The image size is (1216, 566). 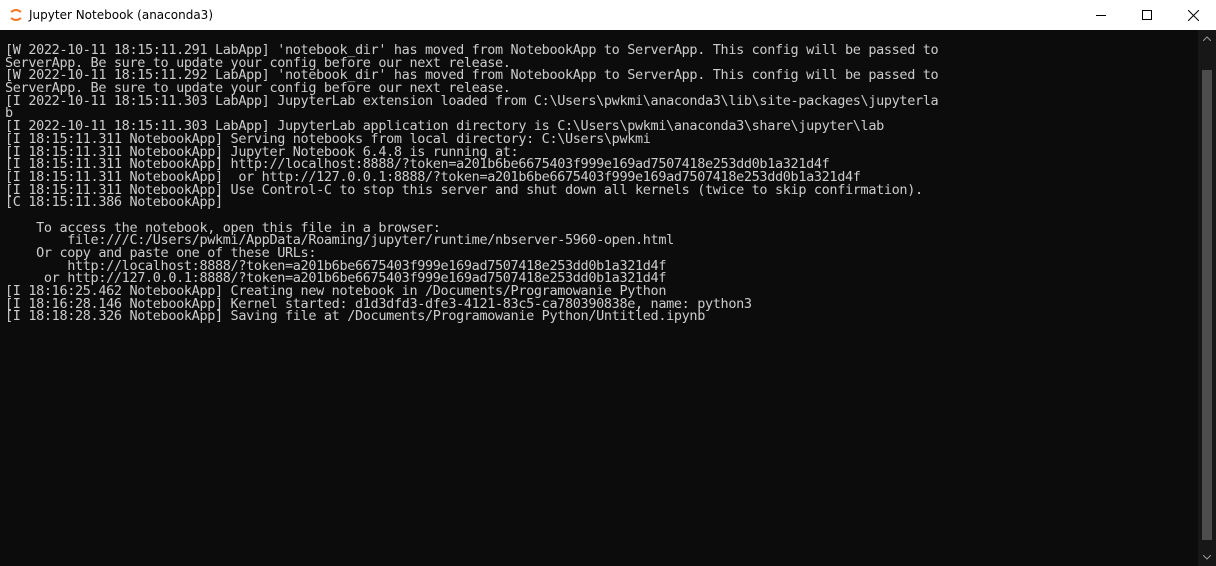 What do you see at coordinates (1207, 305) in the screenshot?
I see `scrollbar-thumb` at bounding box center [1207, 305].